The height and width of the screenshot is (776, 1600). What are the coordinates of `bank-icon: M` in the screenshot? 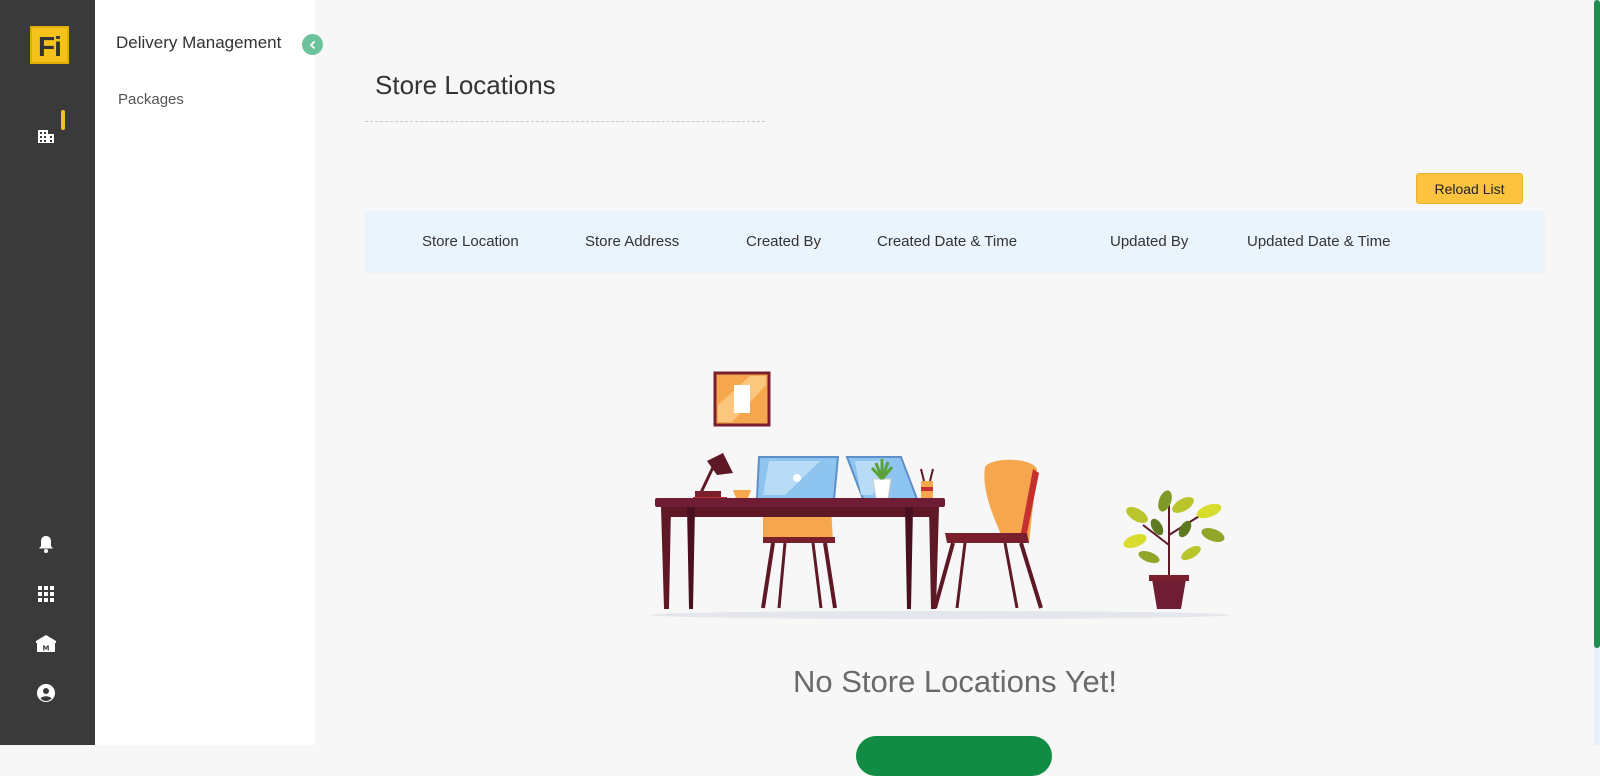 It's located at (46, 644).